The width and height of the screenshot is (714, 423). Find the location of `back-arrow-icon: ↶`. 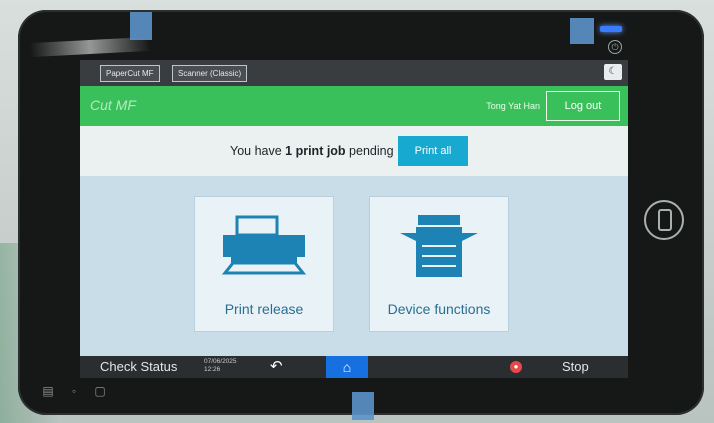

back-arrow-icon: ↶ is located at coordinates (276, 366).